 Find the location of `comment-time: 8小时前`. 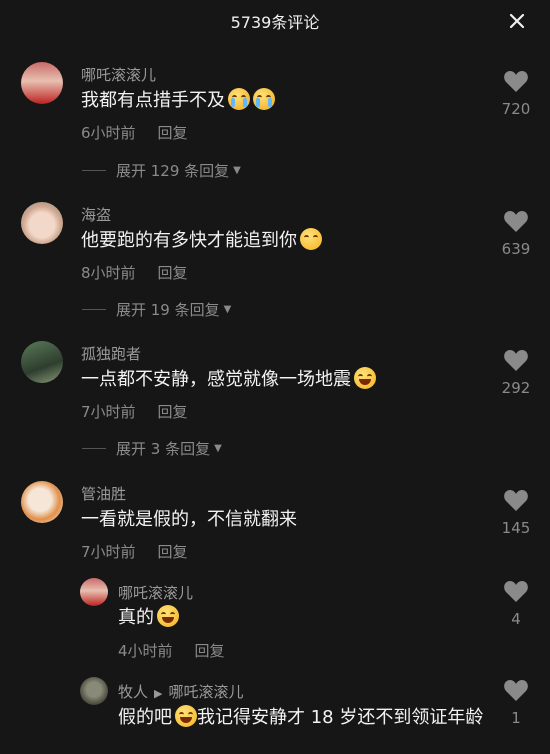

comment-time: 8小时前 is located at coordinates (108, 273).